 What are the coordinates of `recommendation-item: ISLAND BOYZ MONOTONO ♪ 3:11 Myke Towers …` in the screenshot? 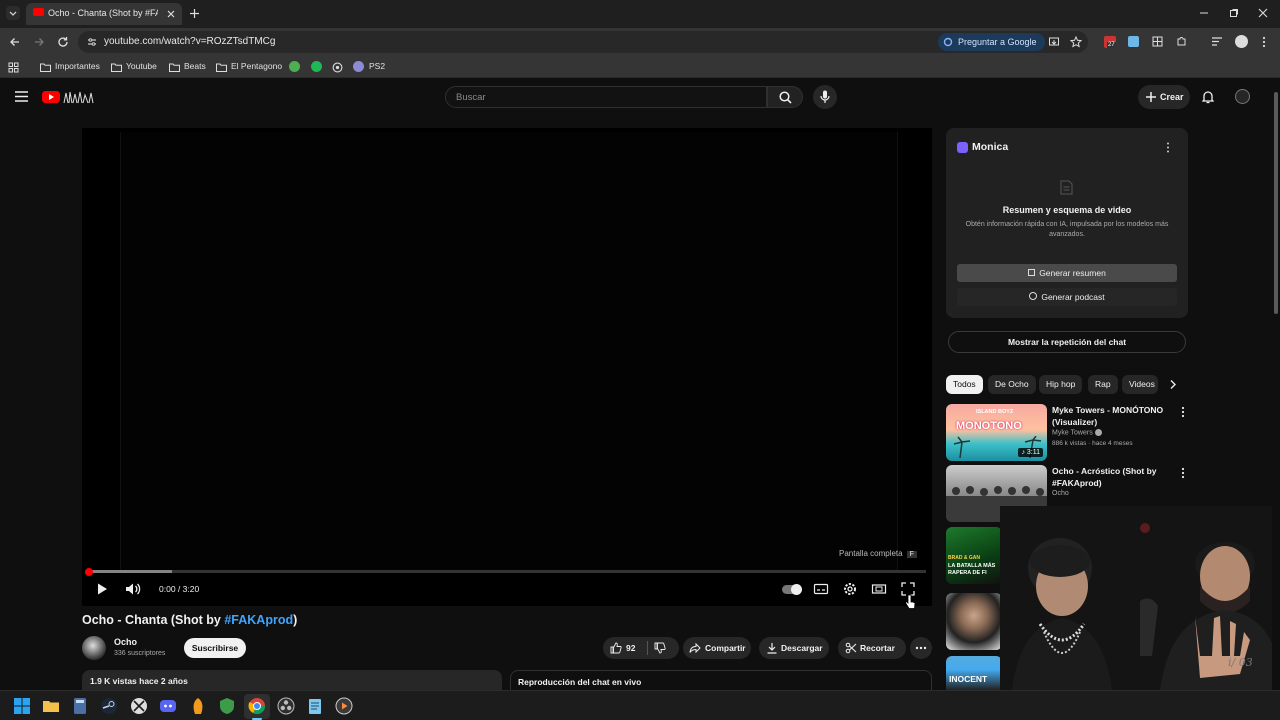 It's located at (1069, 433).